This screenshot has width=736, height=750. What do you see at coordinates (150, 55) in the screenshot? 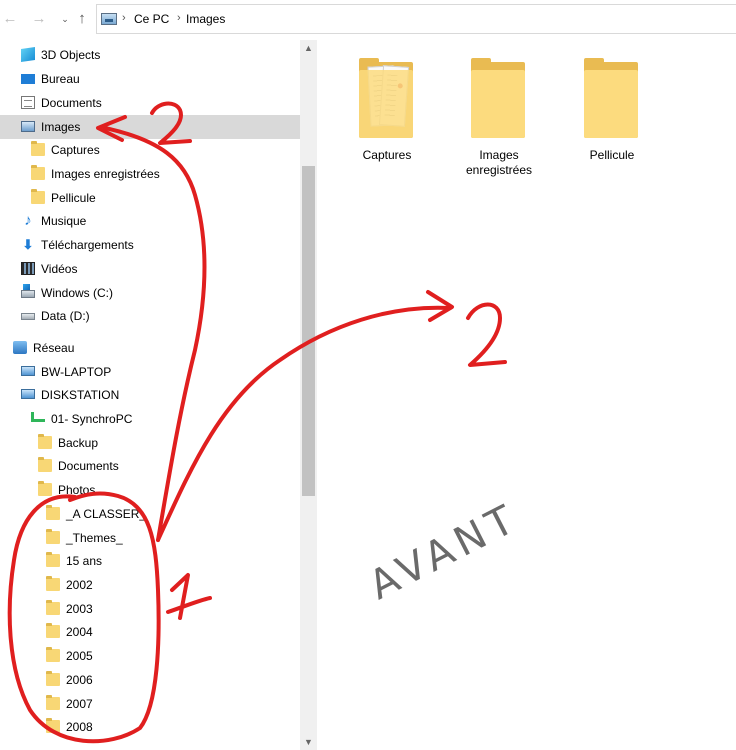
I see `nav-item: 3D Objects` at bounding box center [150, 55].